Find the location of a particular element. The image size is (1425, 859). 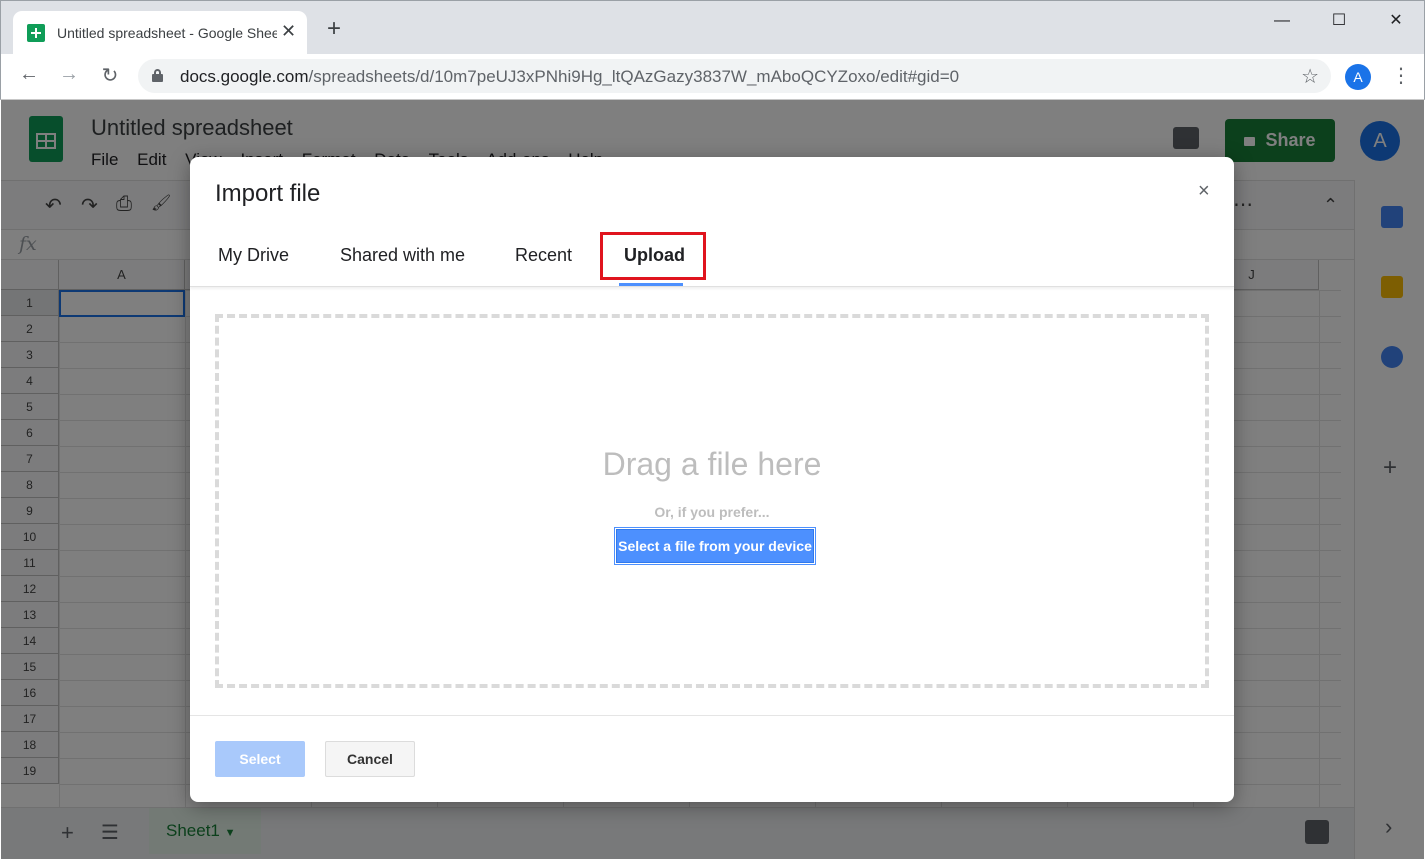

minimize-icon: — is located at coordinates (1282, 21).